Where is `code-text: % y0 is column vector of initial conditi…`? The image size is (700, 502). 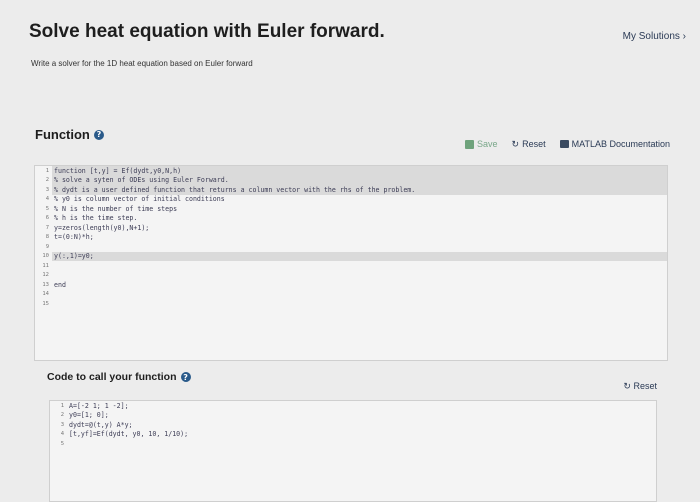 code-text: % y0 is column vector of initial conditi… is located at coordinates (359, 200).